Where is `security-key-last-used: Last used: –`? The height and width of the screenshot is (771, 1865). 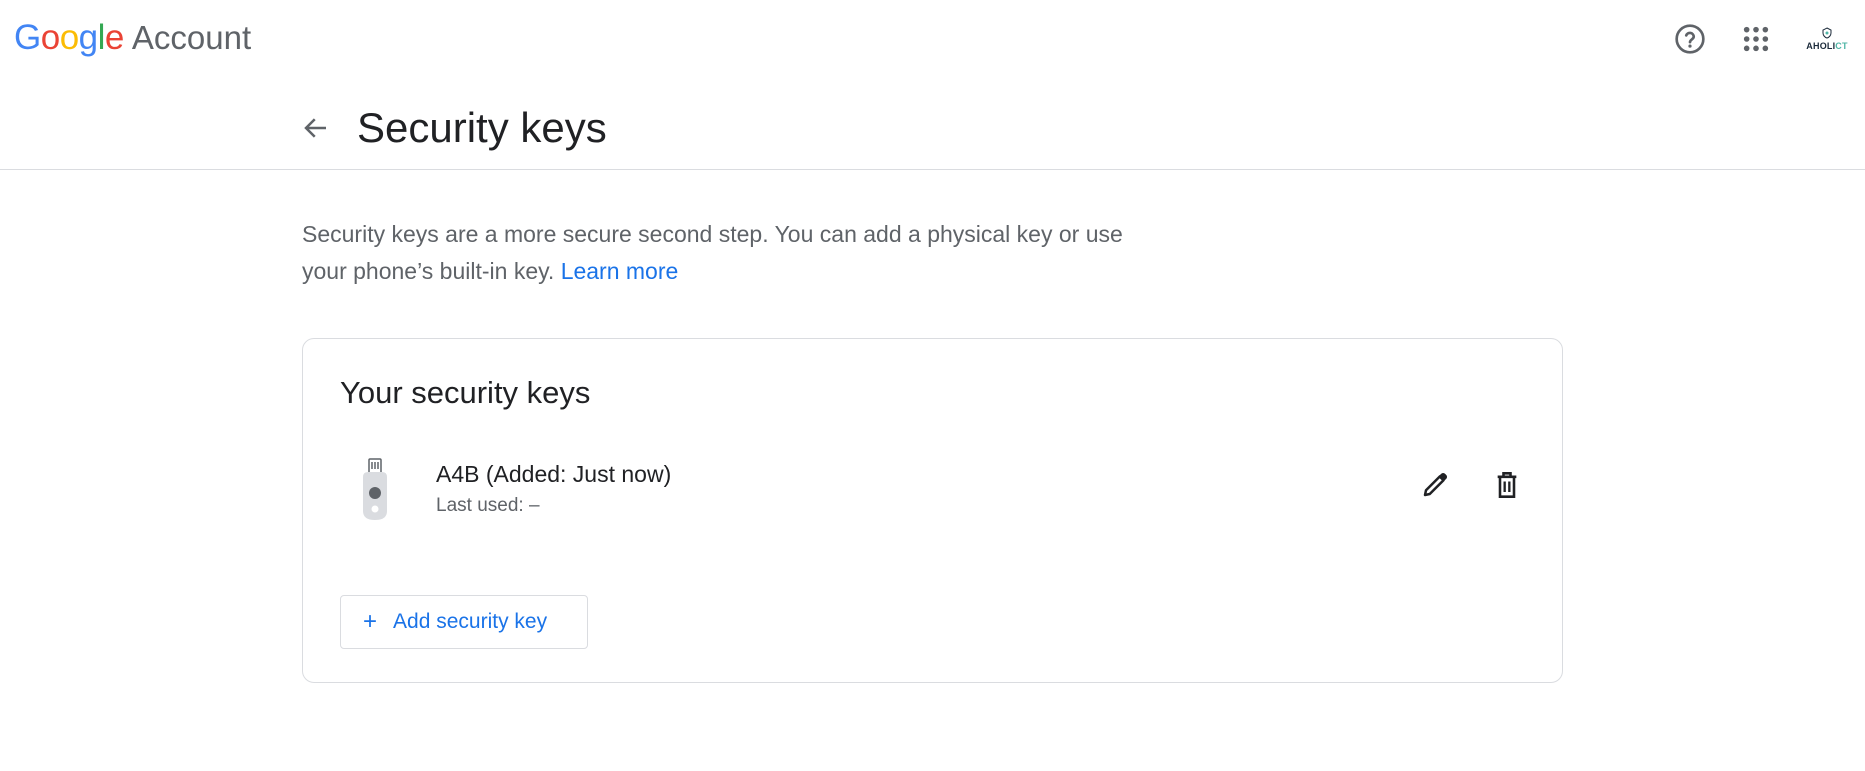 security-key-last-used: Last used: – is located at coordinates (488, 505).